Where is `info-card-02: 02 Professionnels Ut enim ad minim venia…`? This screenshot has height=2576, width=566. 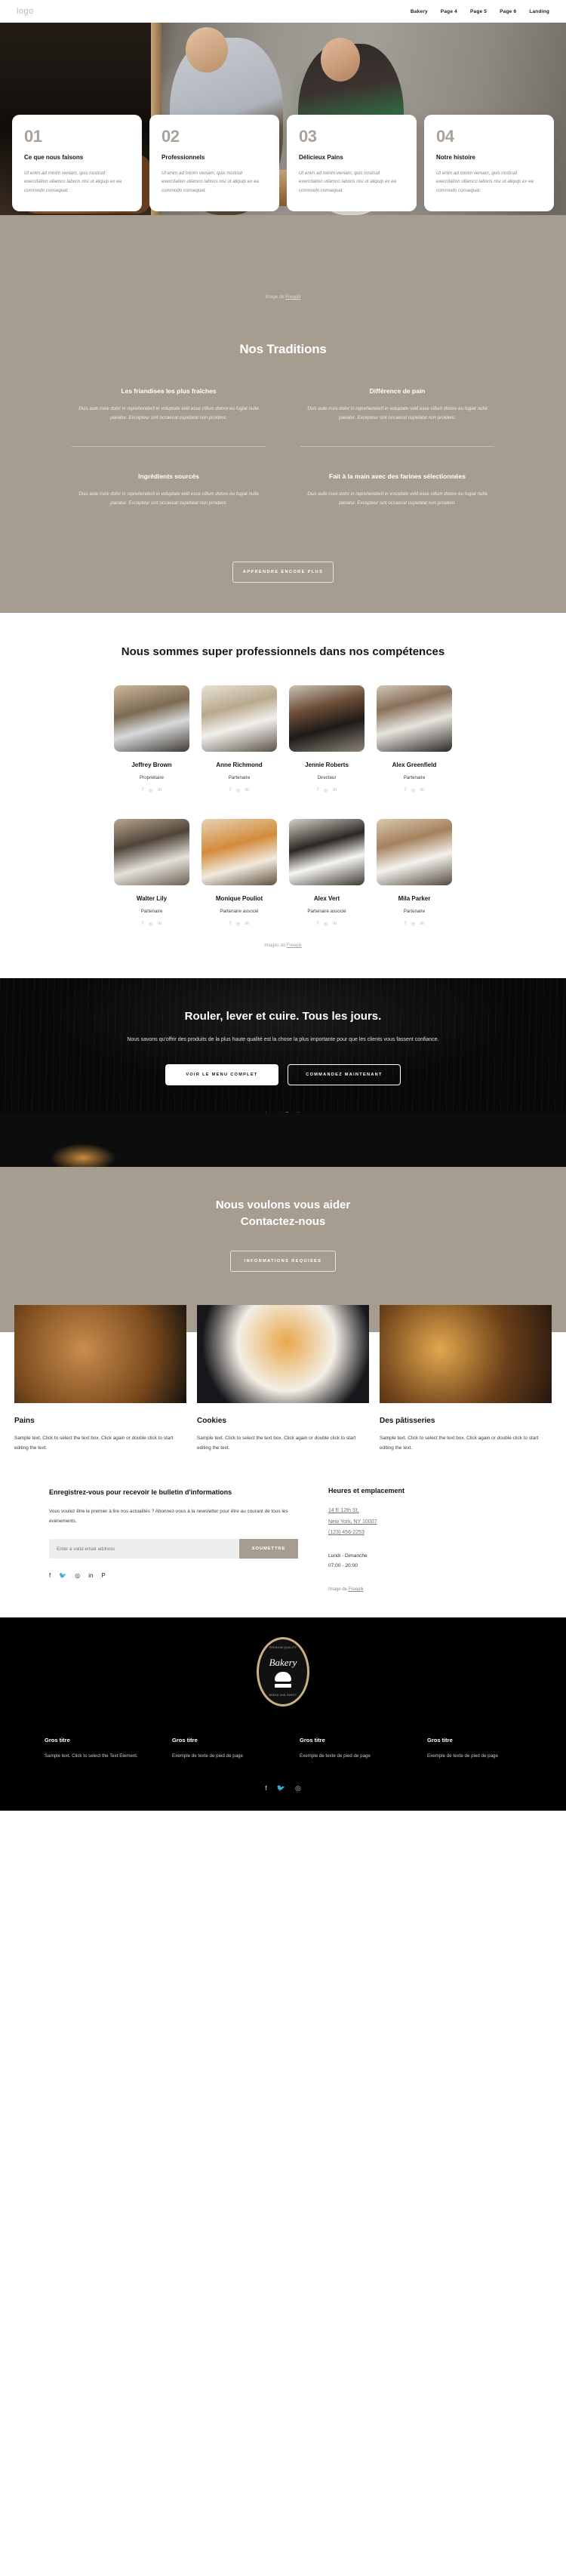
info-card-02: 02 Professionnels Ut enim ad minim venia… is located at coordinates (214, 163).